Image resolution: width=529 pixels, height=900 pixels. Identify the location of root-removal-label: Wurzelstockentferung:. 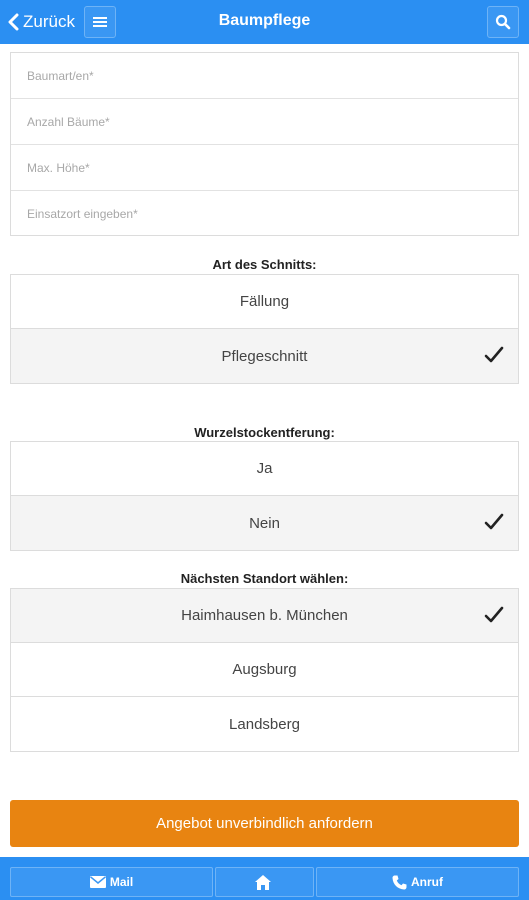
(264, 432).